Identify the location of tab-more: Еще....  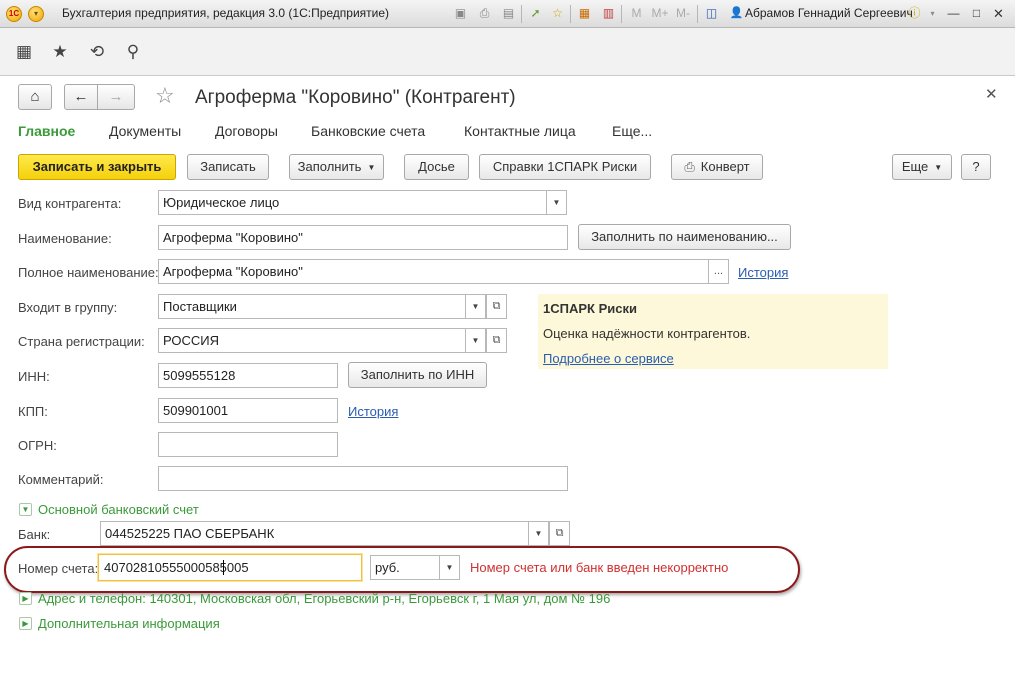
(632, 131).